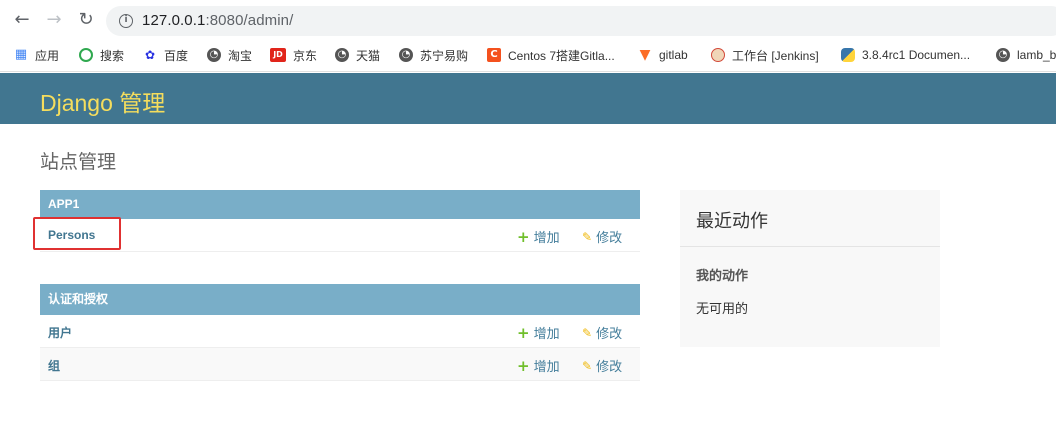 The image size is (1056, 435). I want to click on bookmark-label: lamb_b, so click(1036, 55).